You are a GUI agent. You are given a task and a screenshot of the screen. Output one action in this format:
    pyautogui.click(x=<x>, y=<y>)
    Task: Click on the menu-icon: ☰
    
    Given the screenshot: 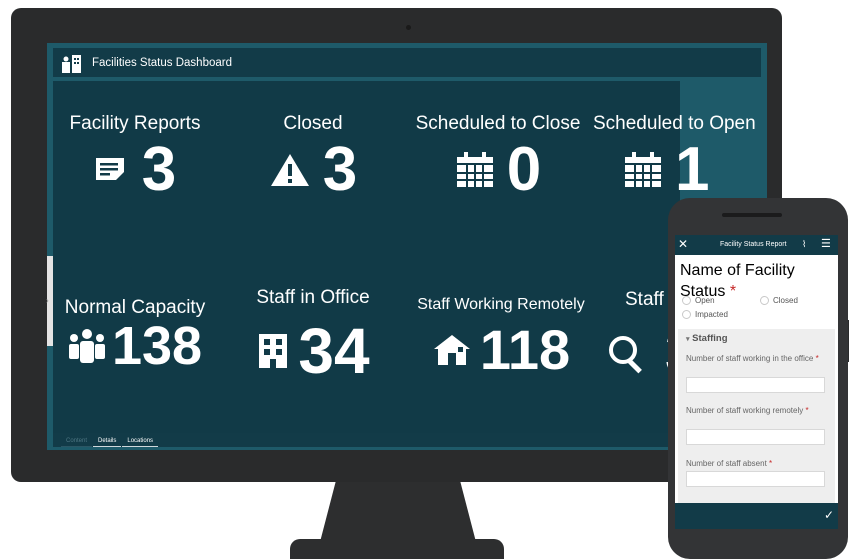 What is the action you would take?
    pyautogui.click(x=826, y=243)
    